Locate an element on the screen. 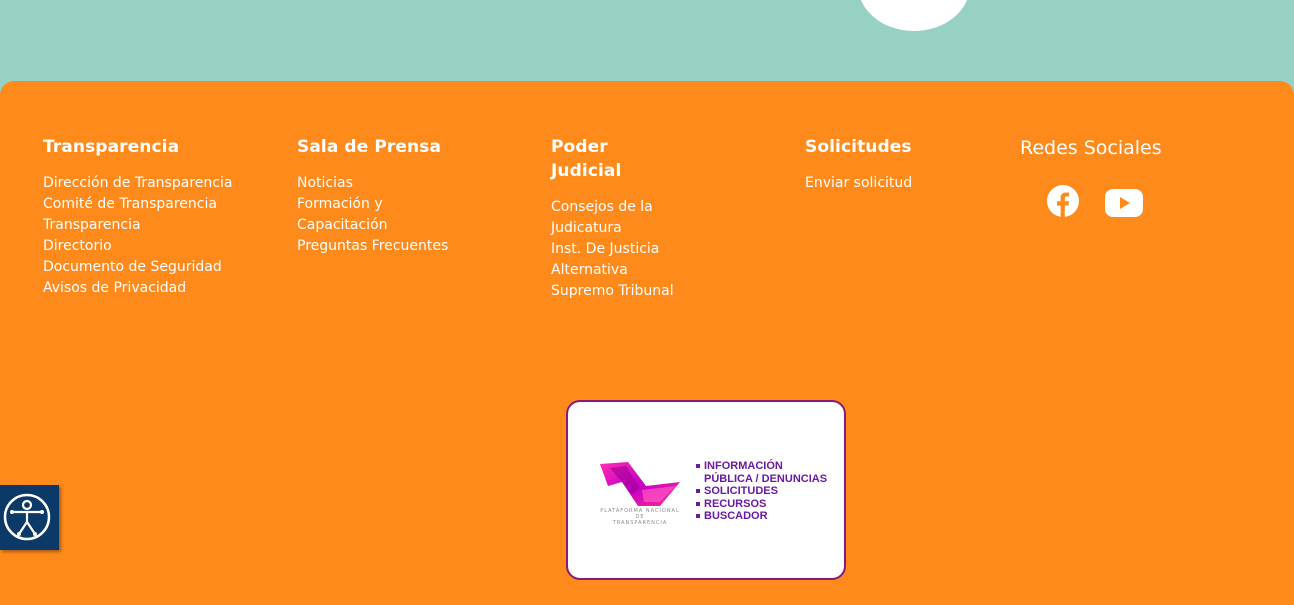 The image size is (1294, 605). accessibility-button is located at coordinates (29, 517).